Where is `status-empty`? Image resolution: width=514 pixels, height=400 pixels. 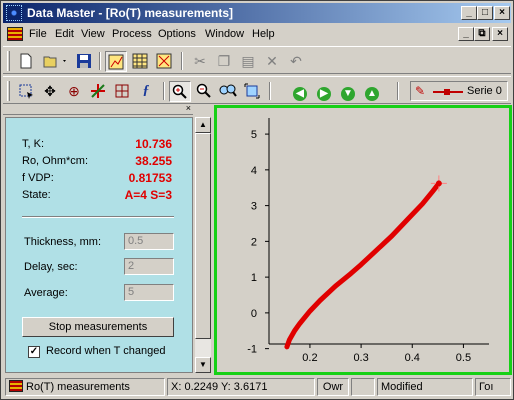 status-empty is located at coordinates (363, 387).